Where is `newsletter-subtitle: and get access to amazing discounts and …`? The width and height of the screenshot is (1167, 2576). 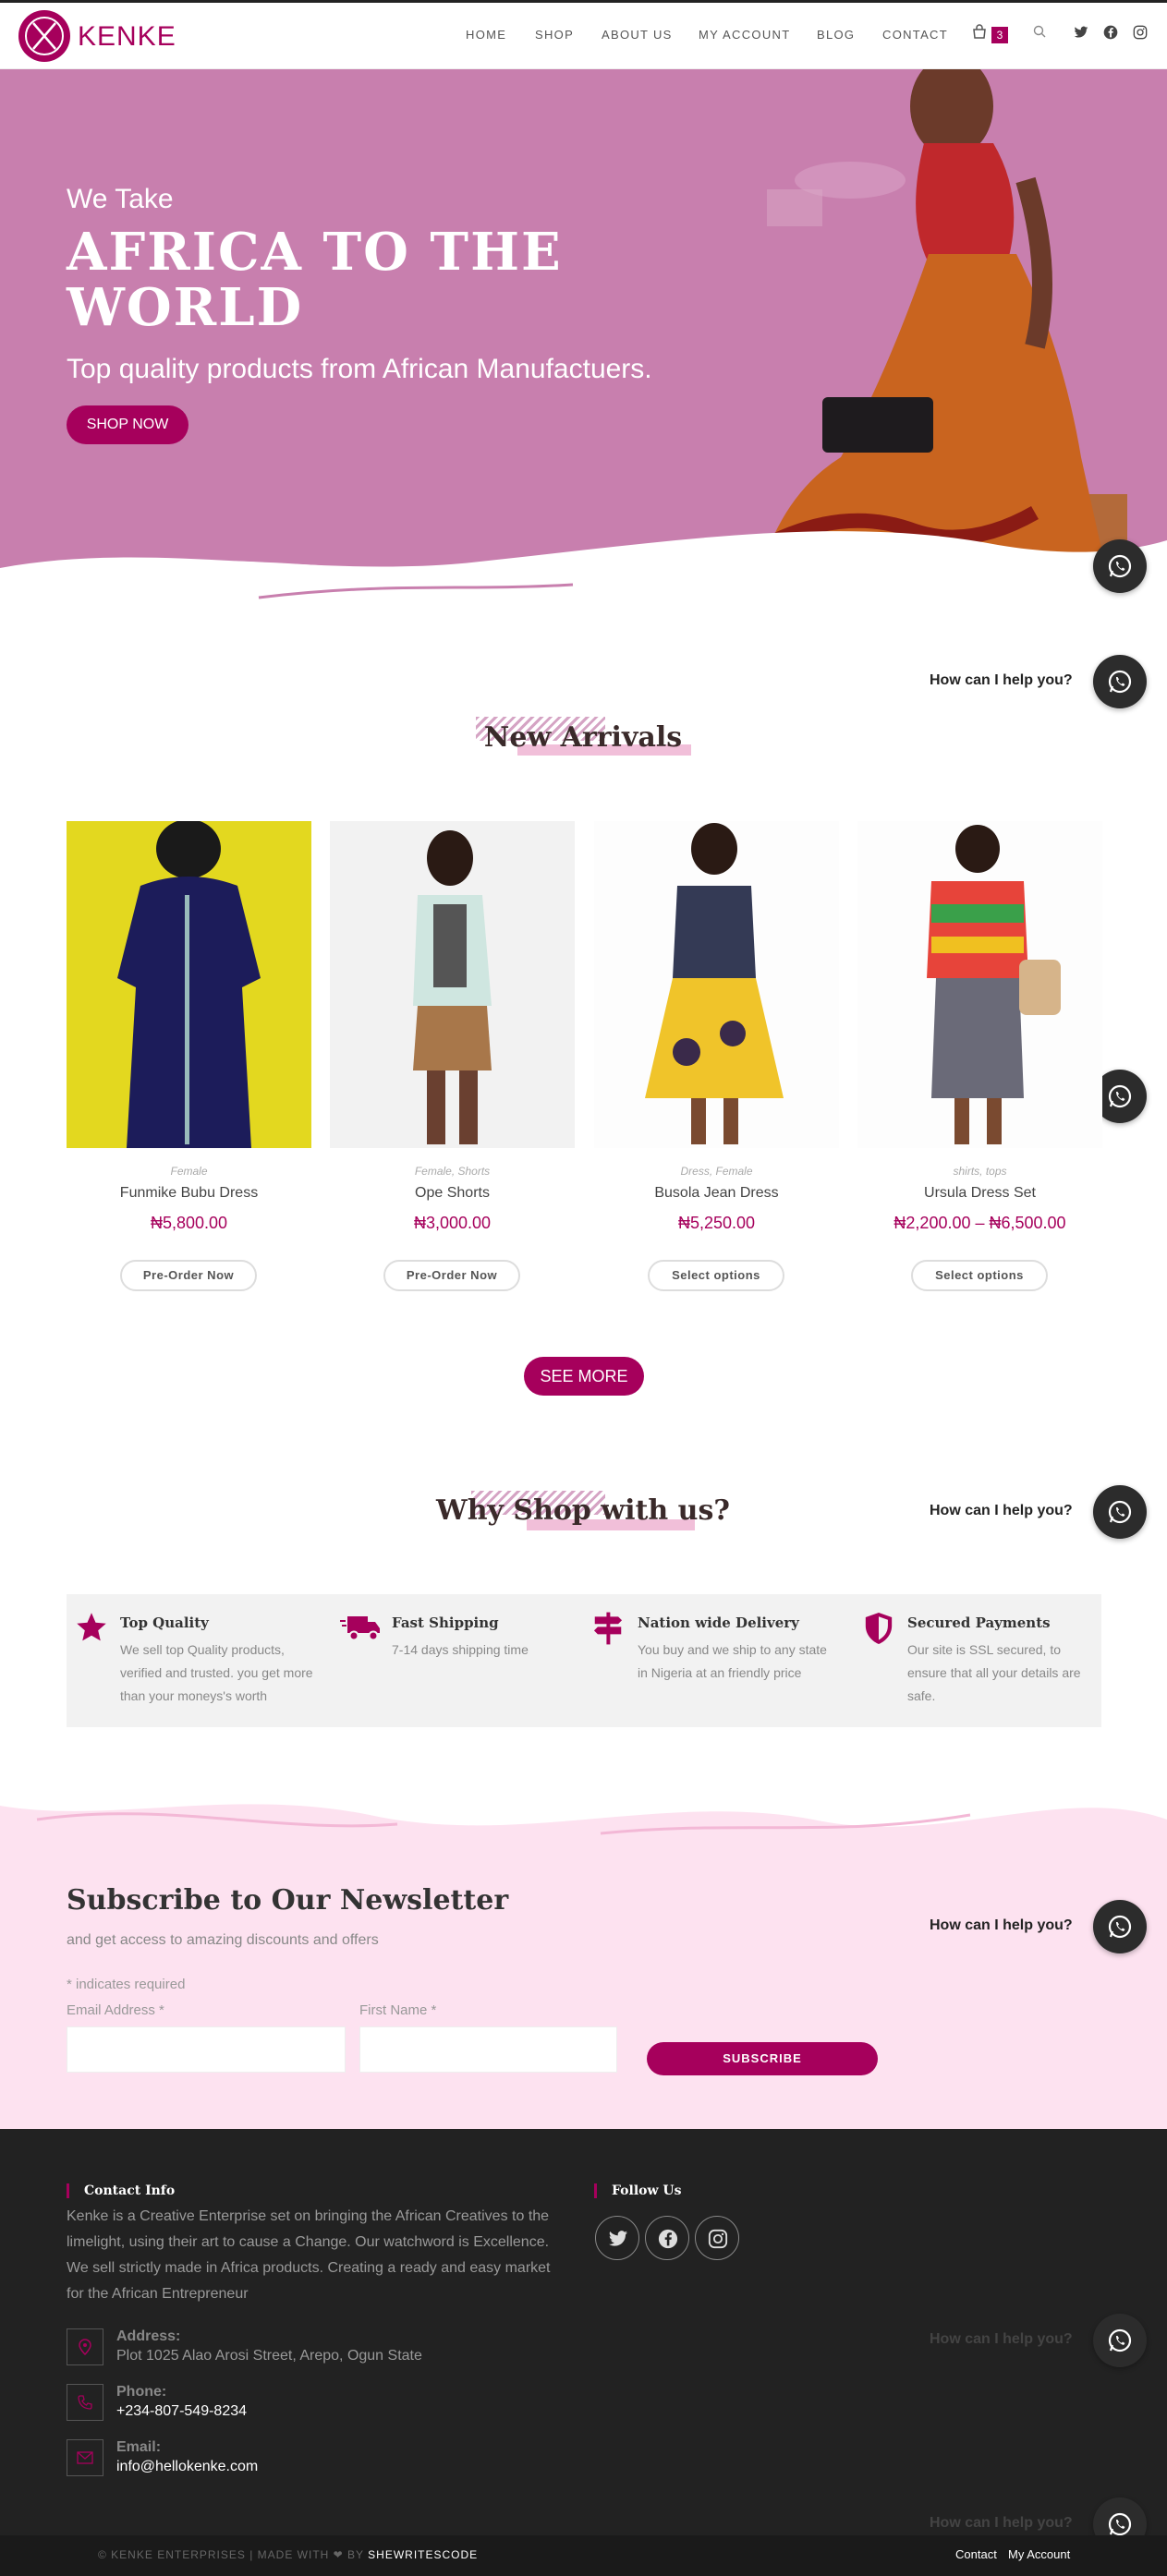 newsletter-subtitle: and get access to amazing discounts and … is located at coordinates (223, 1940).